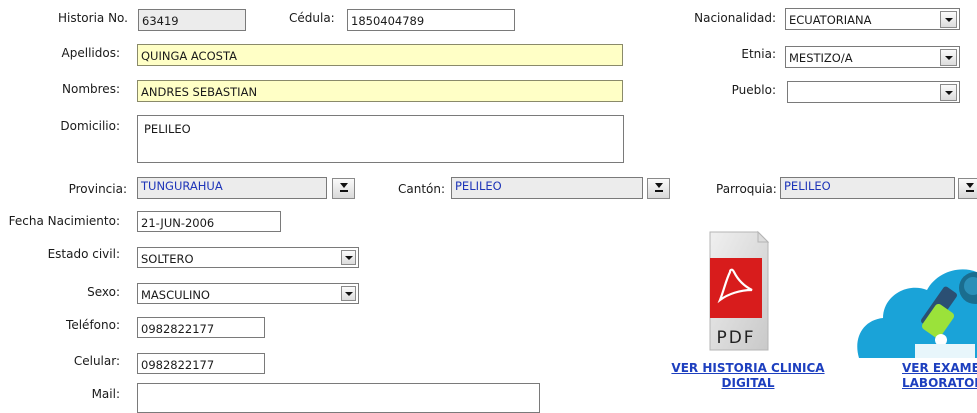 The width and height of the screenshot is (977, 413). I want to click on telefono-label: Teléfono:, so click(93, 325).